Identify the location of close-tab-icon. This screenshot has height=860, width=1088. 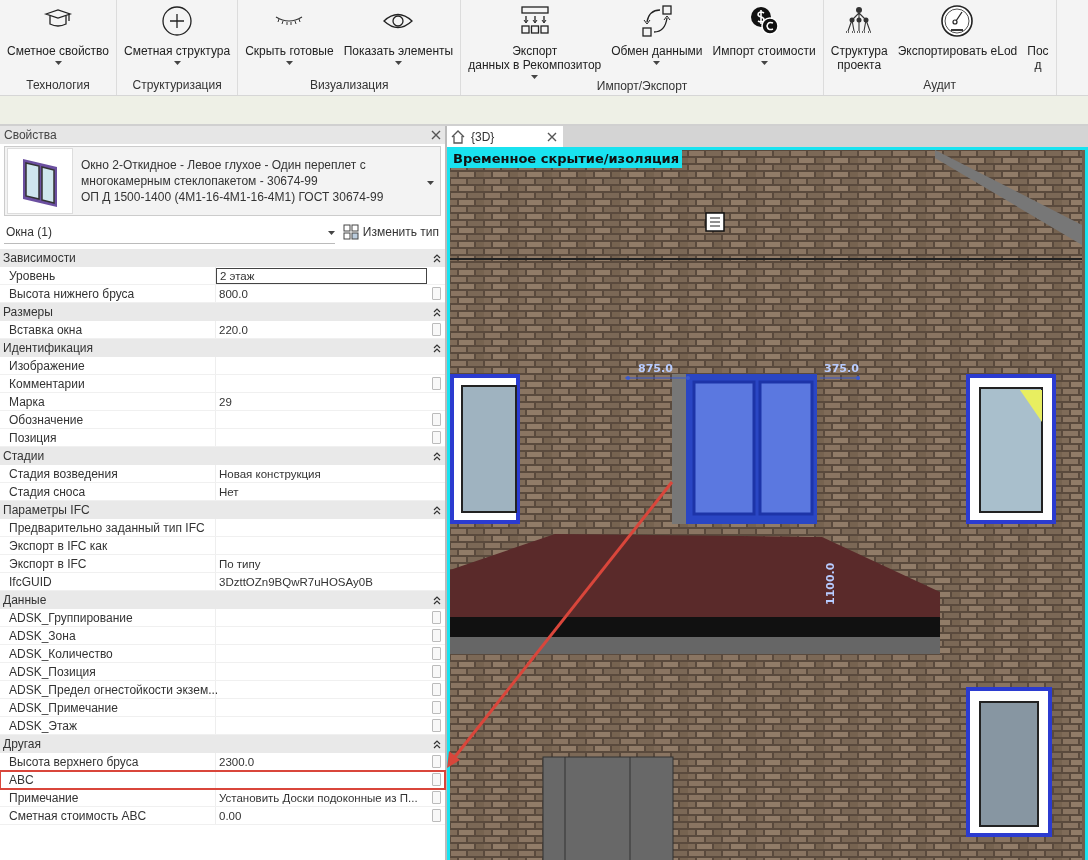
(552, 136).